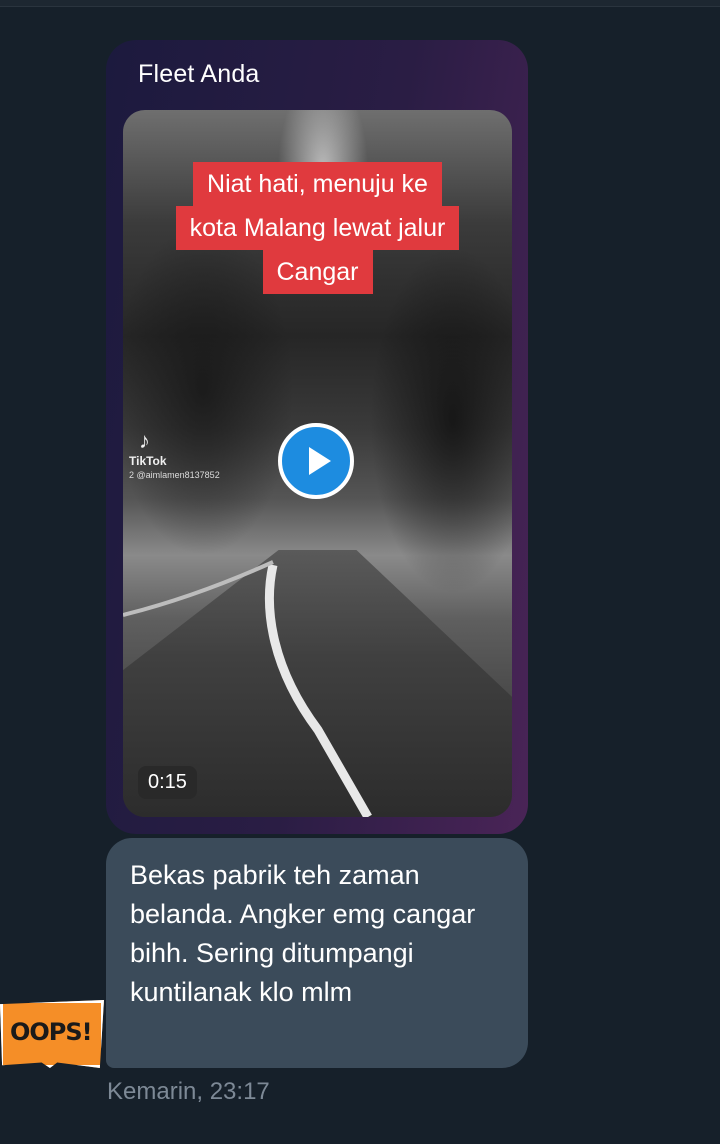 The width and height of the screenshot is (720, 1144). What do you see at coordinates (199, 74) in the screenshot?
I see `sender-name: Fleet Anda` at bounding box center [199, 74].